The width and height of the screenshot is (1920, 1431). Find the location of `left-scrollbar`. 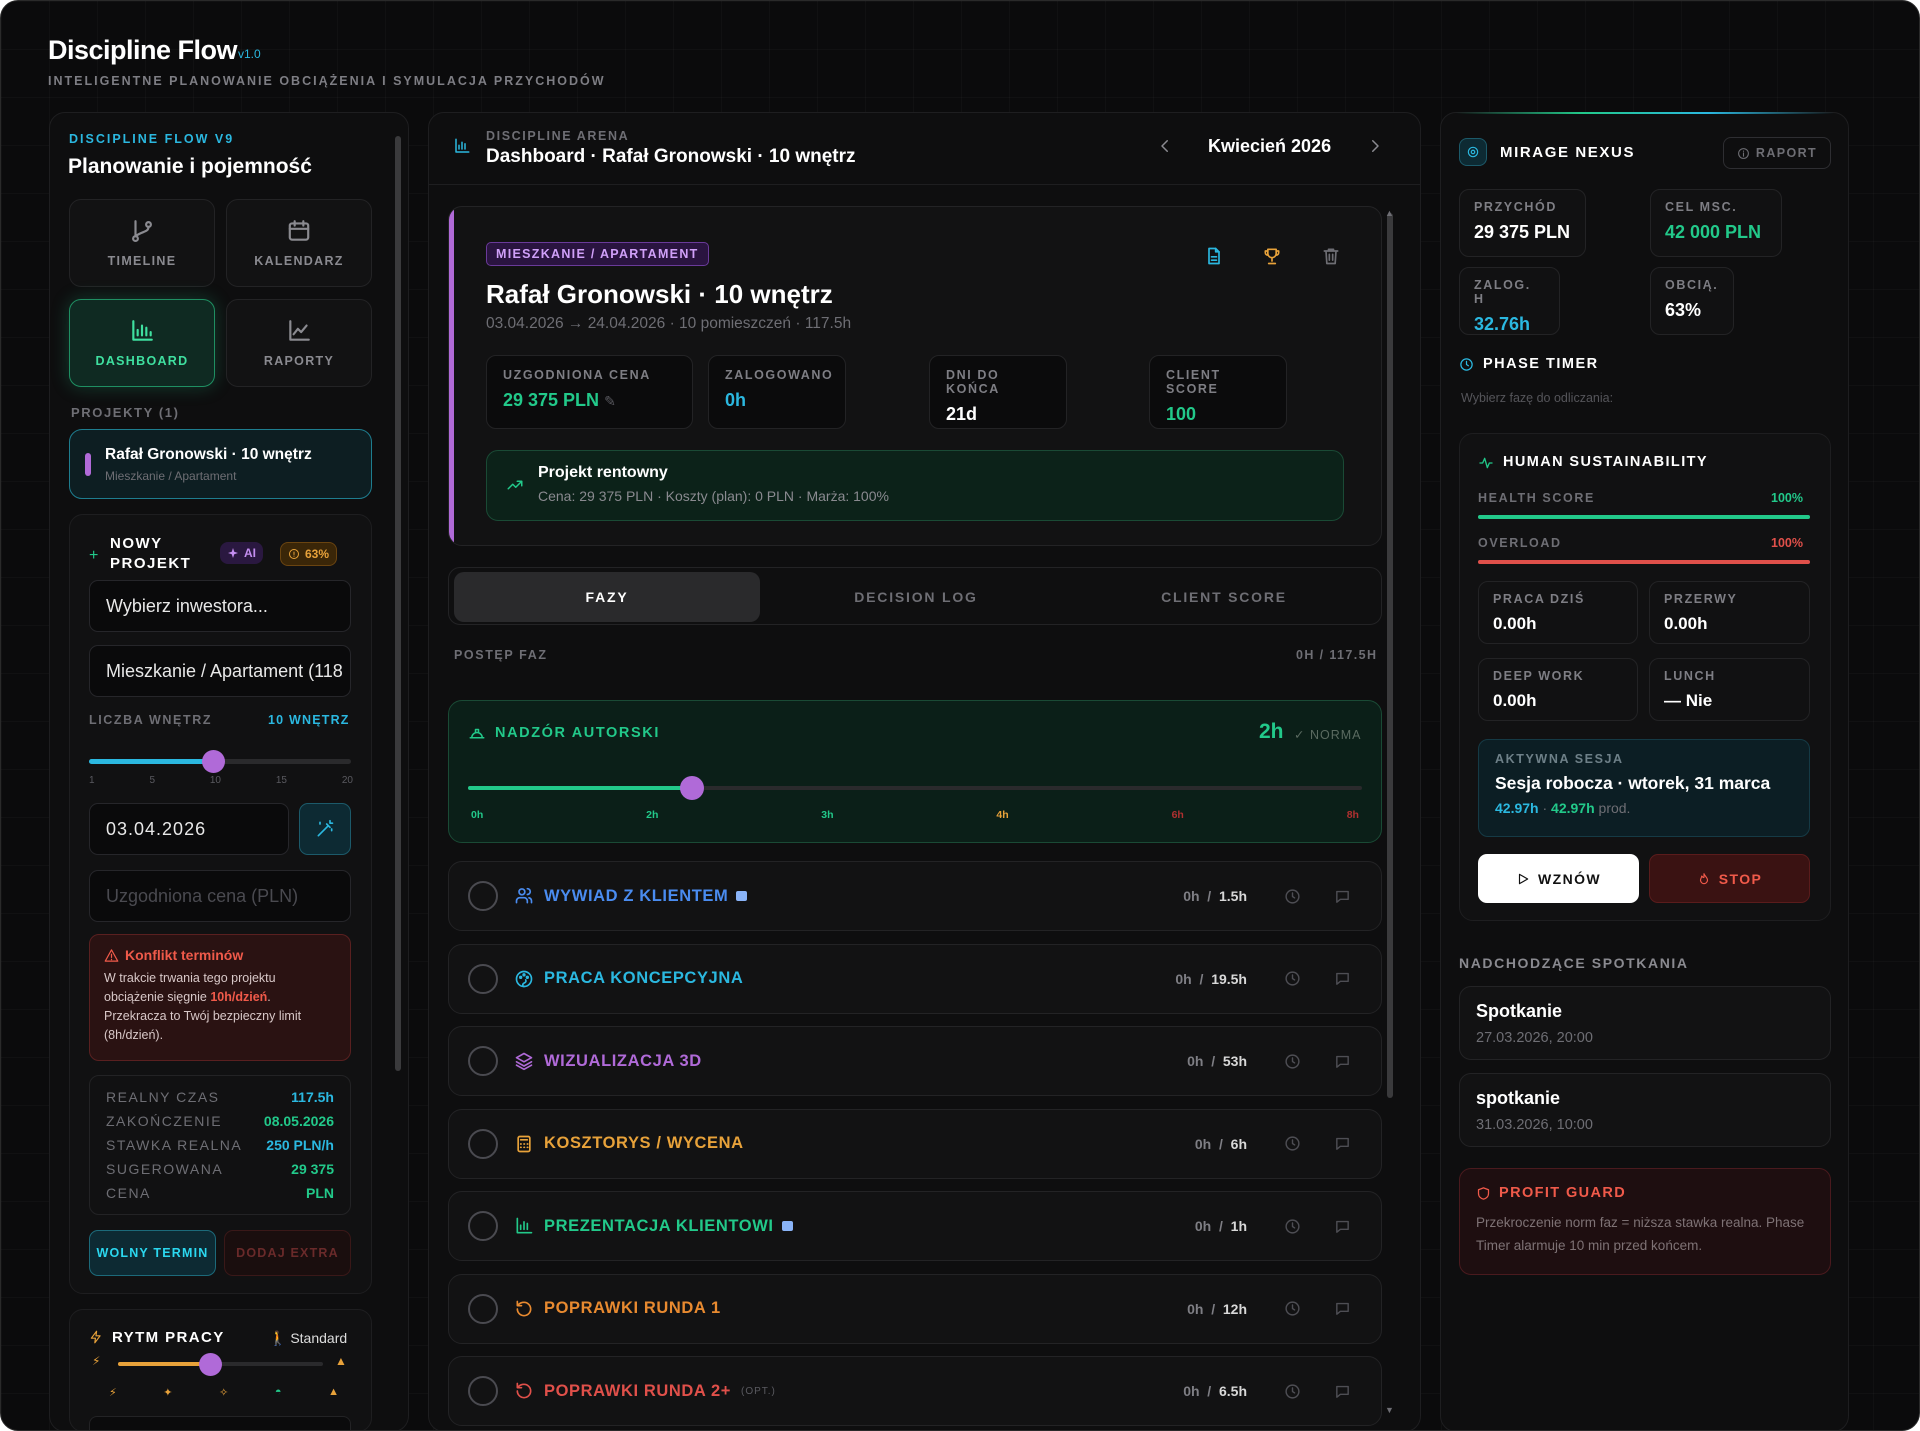

left-scrollbar is located at coordinates (398, 603).